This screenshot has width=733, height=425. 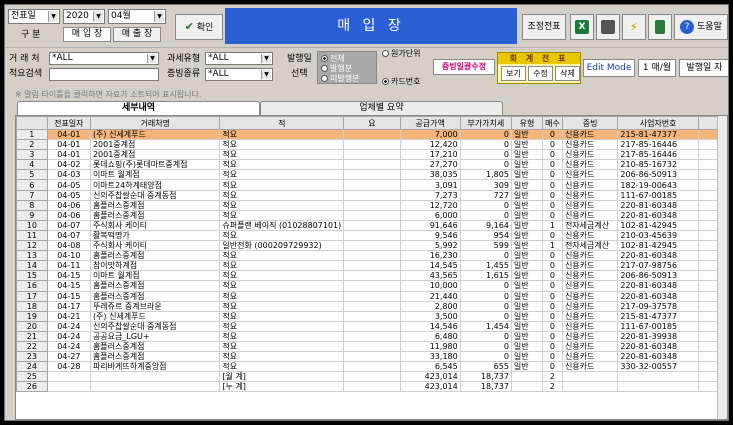 What do you see at coordinates (430, 195) in the screenshot?
I see `table-cell: 7,273` at bounding box center [430, 195].